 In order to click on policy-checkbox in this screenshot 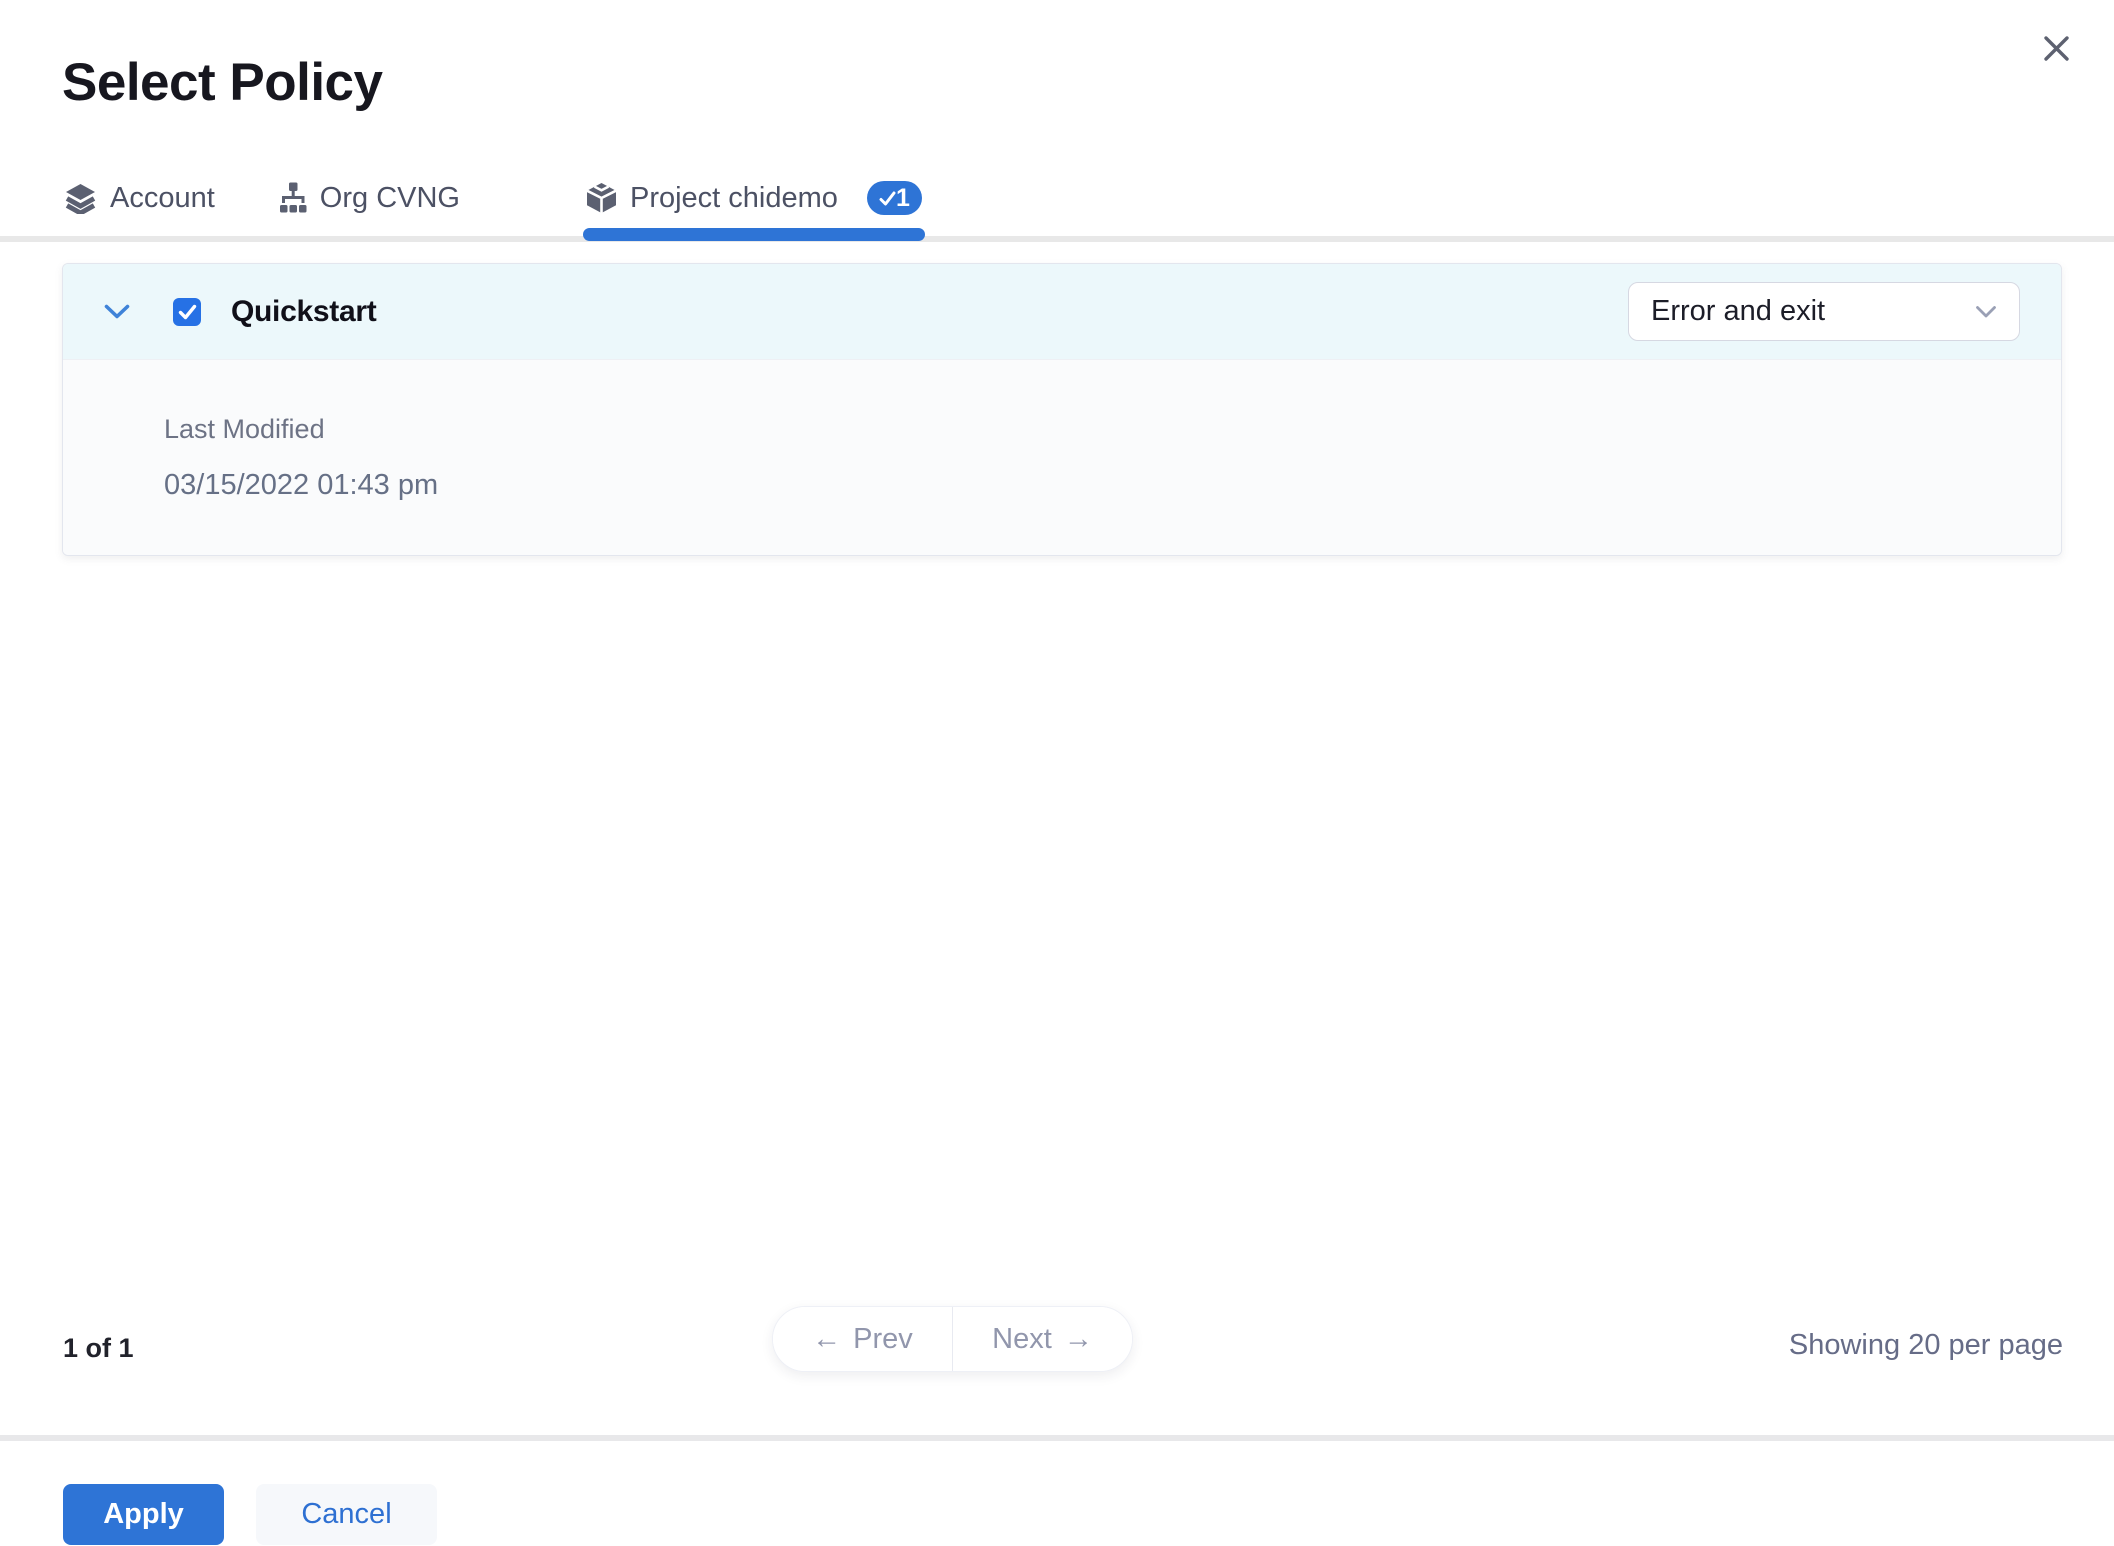, I will do `click(187, 311)`.